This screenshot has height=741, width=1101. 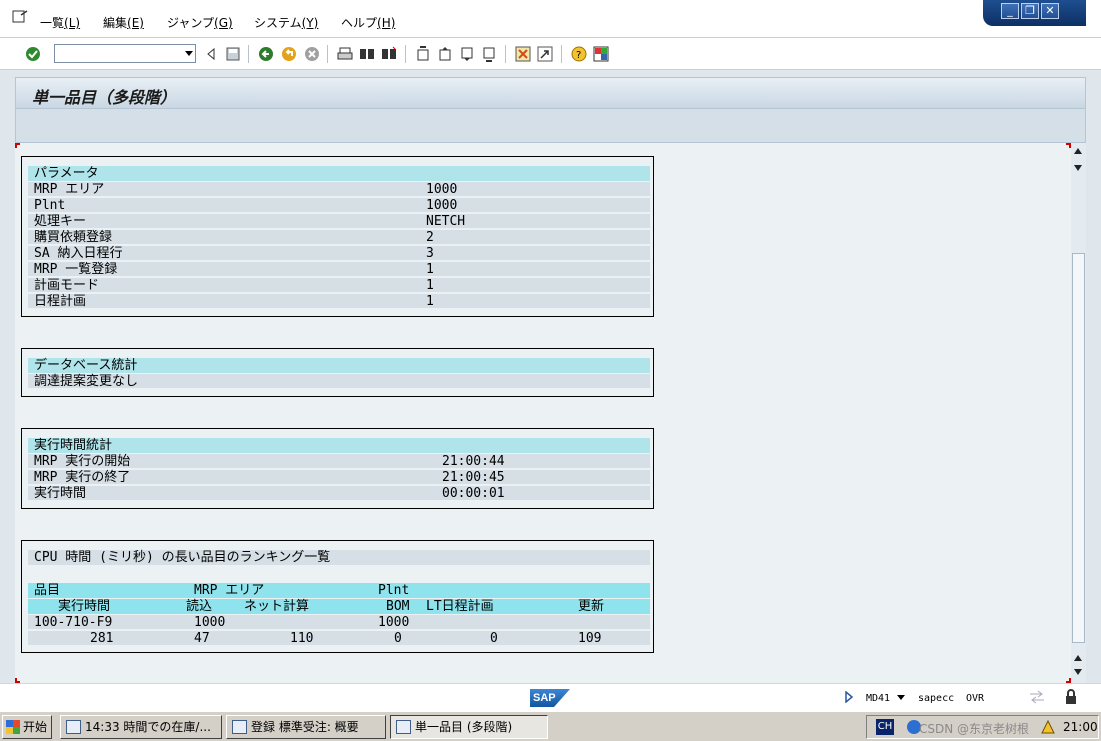 I want to click on list-item: 購買依頼登録 2, so click(x=339, y=237).